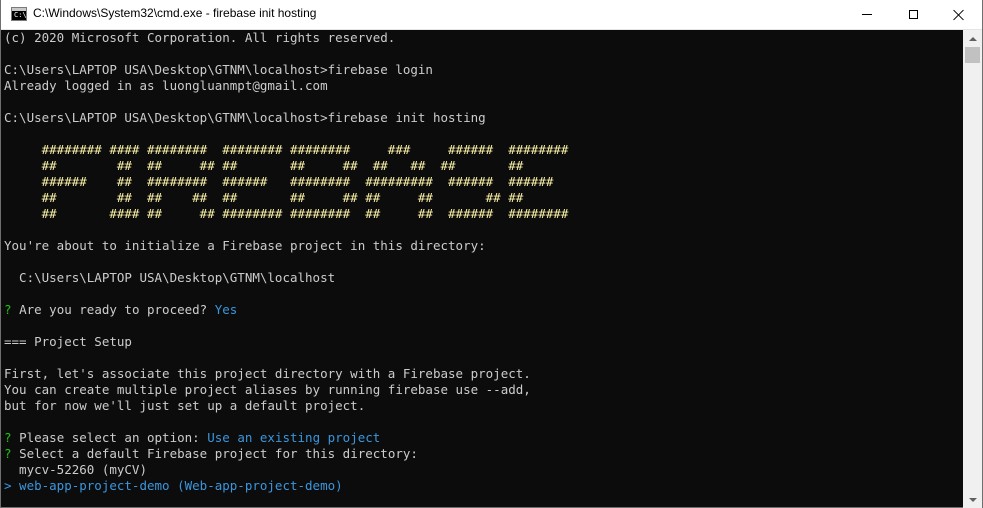  What do you see at coordinates (75, 469) in the screenshot?
I see `console-line: mycv-52260 (myCV)` at bounding box center [75, 469].